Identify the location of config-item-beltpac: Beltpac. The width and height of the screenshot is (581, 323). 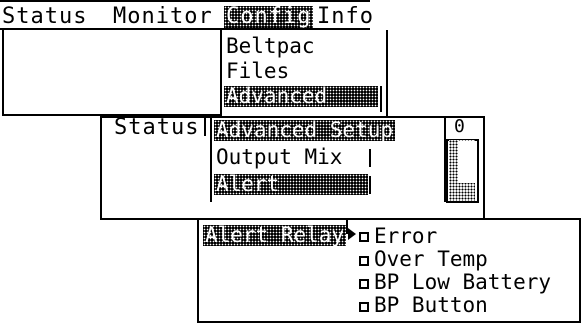
(270, 46).